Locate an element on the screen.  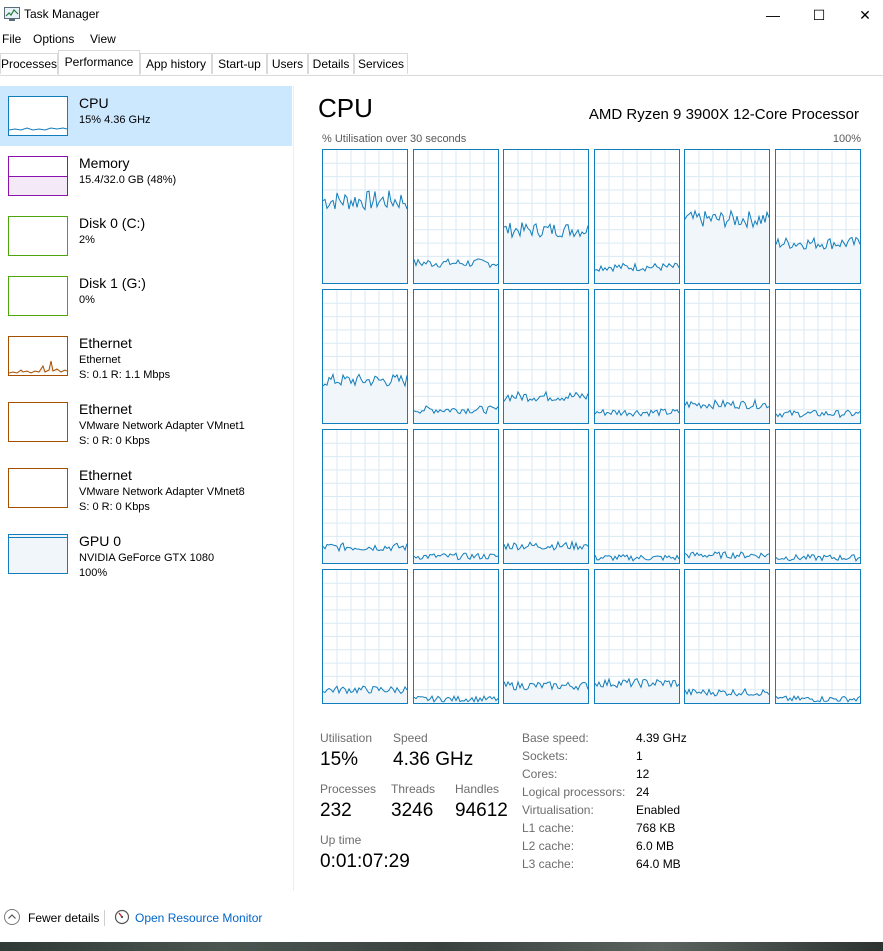
sidebar-item-disk-1: Disk 1 (G:) 0% is located at coordinates (146, 296).